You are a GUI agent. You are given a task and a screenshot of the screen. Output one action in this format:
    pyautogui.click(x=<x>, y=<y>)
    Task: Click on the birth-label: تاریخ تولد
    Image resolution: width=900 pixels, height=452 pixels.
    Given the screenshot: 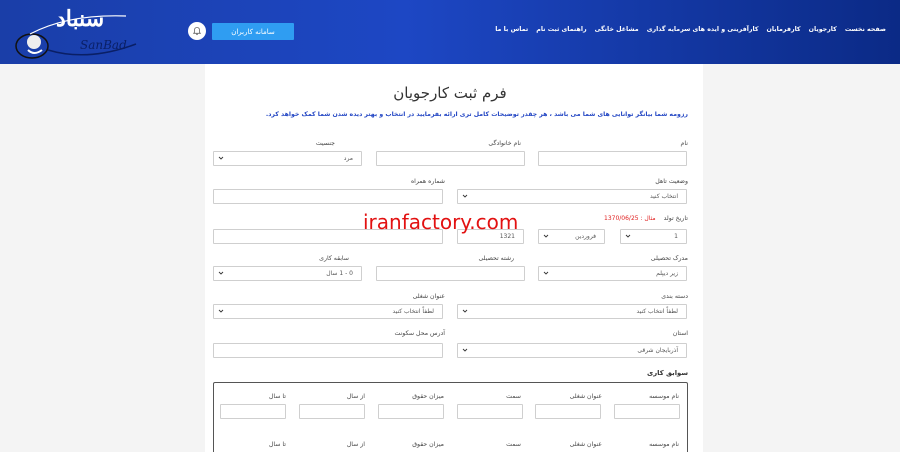 What is the action you would take?
    pyautogui.click(x=675, y=218)
    